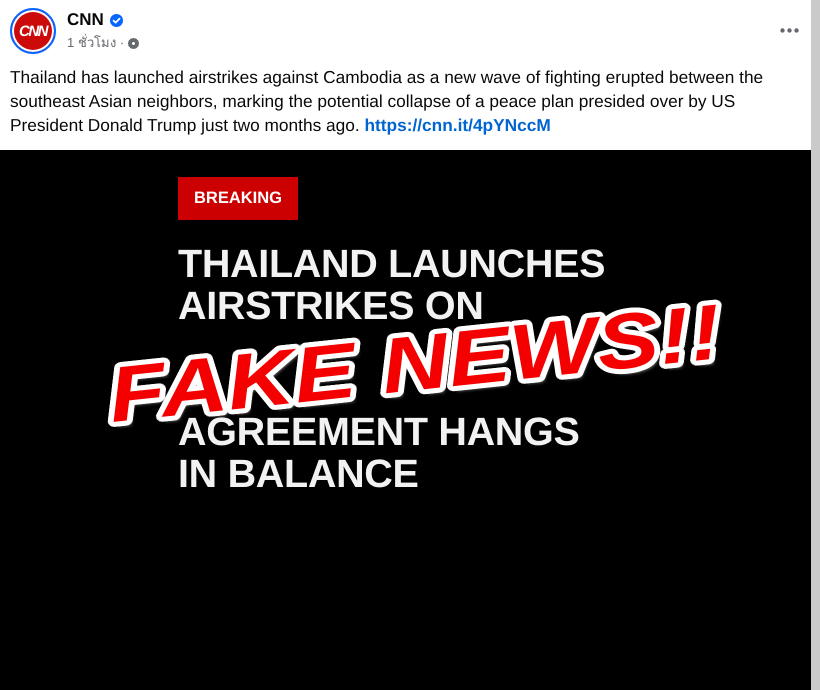 This screenshot has width=820, height=690. What do you see at coordinates (789, 30) in the screenshot?
I see `more-dots-icon` at bounding box center [789, 30].